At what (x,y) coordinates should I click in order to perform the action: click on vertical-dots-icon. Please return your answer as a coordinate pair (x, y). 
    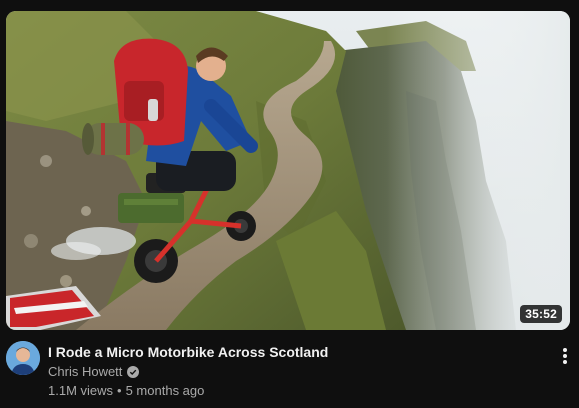
    Looking at the image, I should click on (565, 356).